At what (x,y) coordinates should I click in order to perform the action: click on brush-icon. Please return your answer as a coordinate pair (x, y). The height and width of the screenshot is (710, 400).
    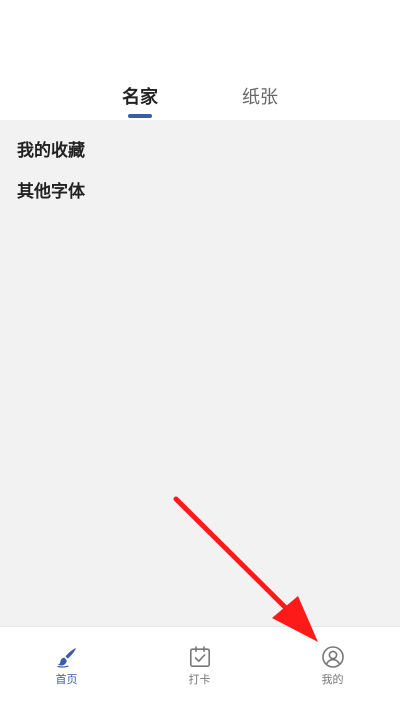
    Looking at the image, I should click on (66, 658).